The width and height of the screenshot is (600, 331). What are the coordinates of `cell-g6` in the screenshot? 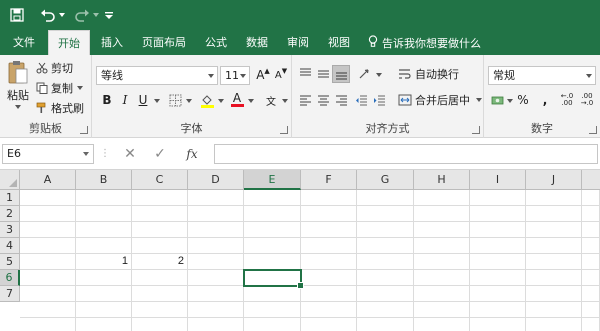 It's located at (385, 278).